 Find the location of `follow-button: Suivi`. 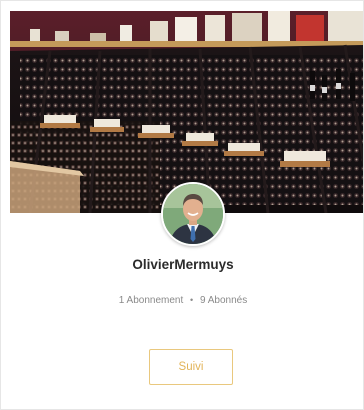

follow-button: Suivi is located at coordinates (191, 367).